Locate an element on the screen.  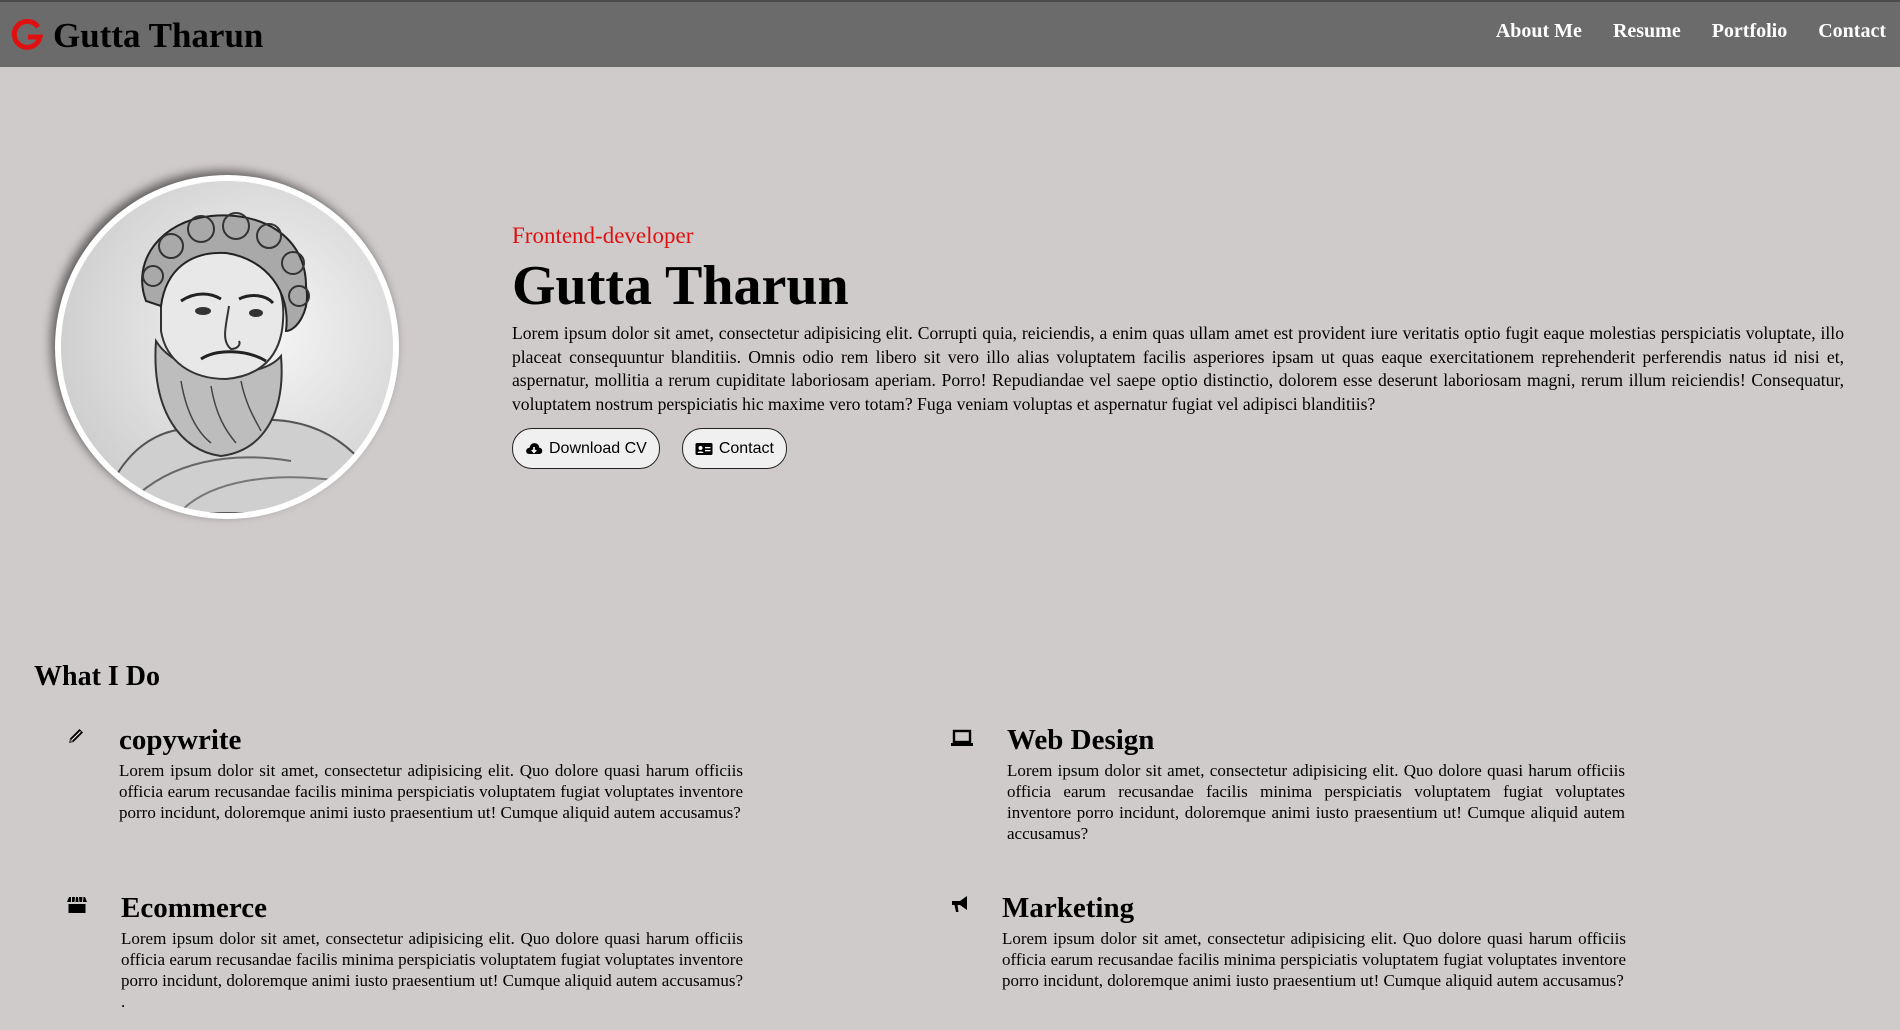
nav-portfolio: Portfolio is located at coordinates (1750, 31).